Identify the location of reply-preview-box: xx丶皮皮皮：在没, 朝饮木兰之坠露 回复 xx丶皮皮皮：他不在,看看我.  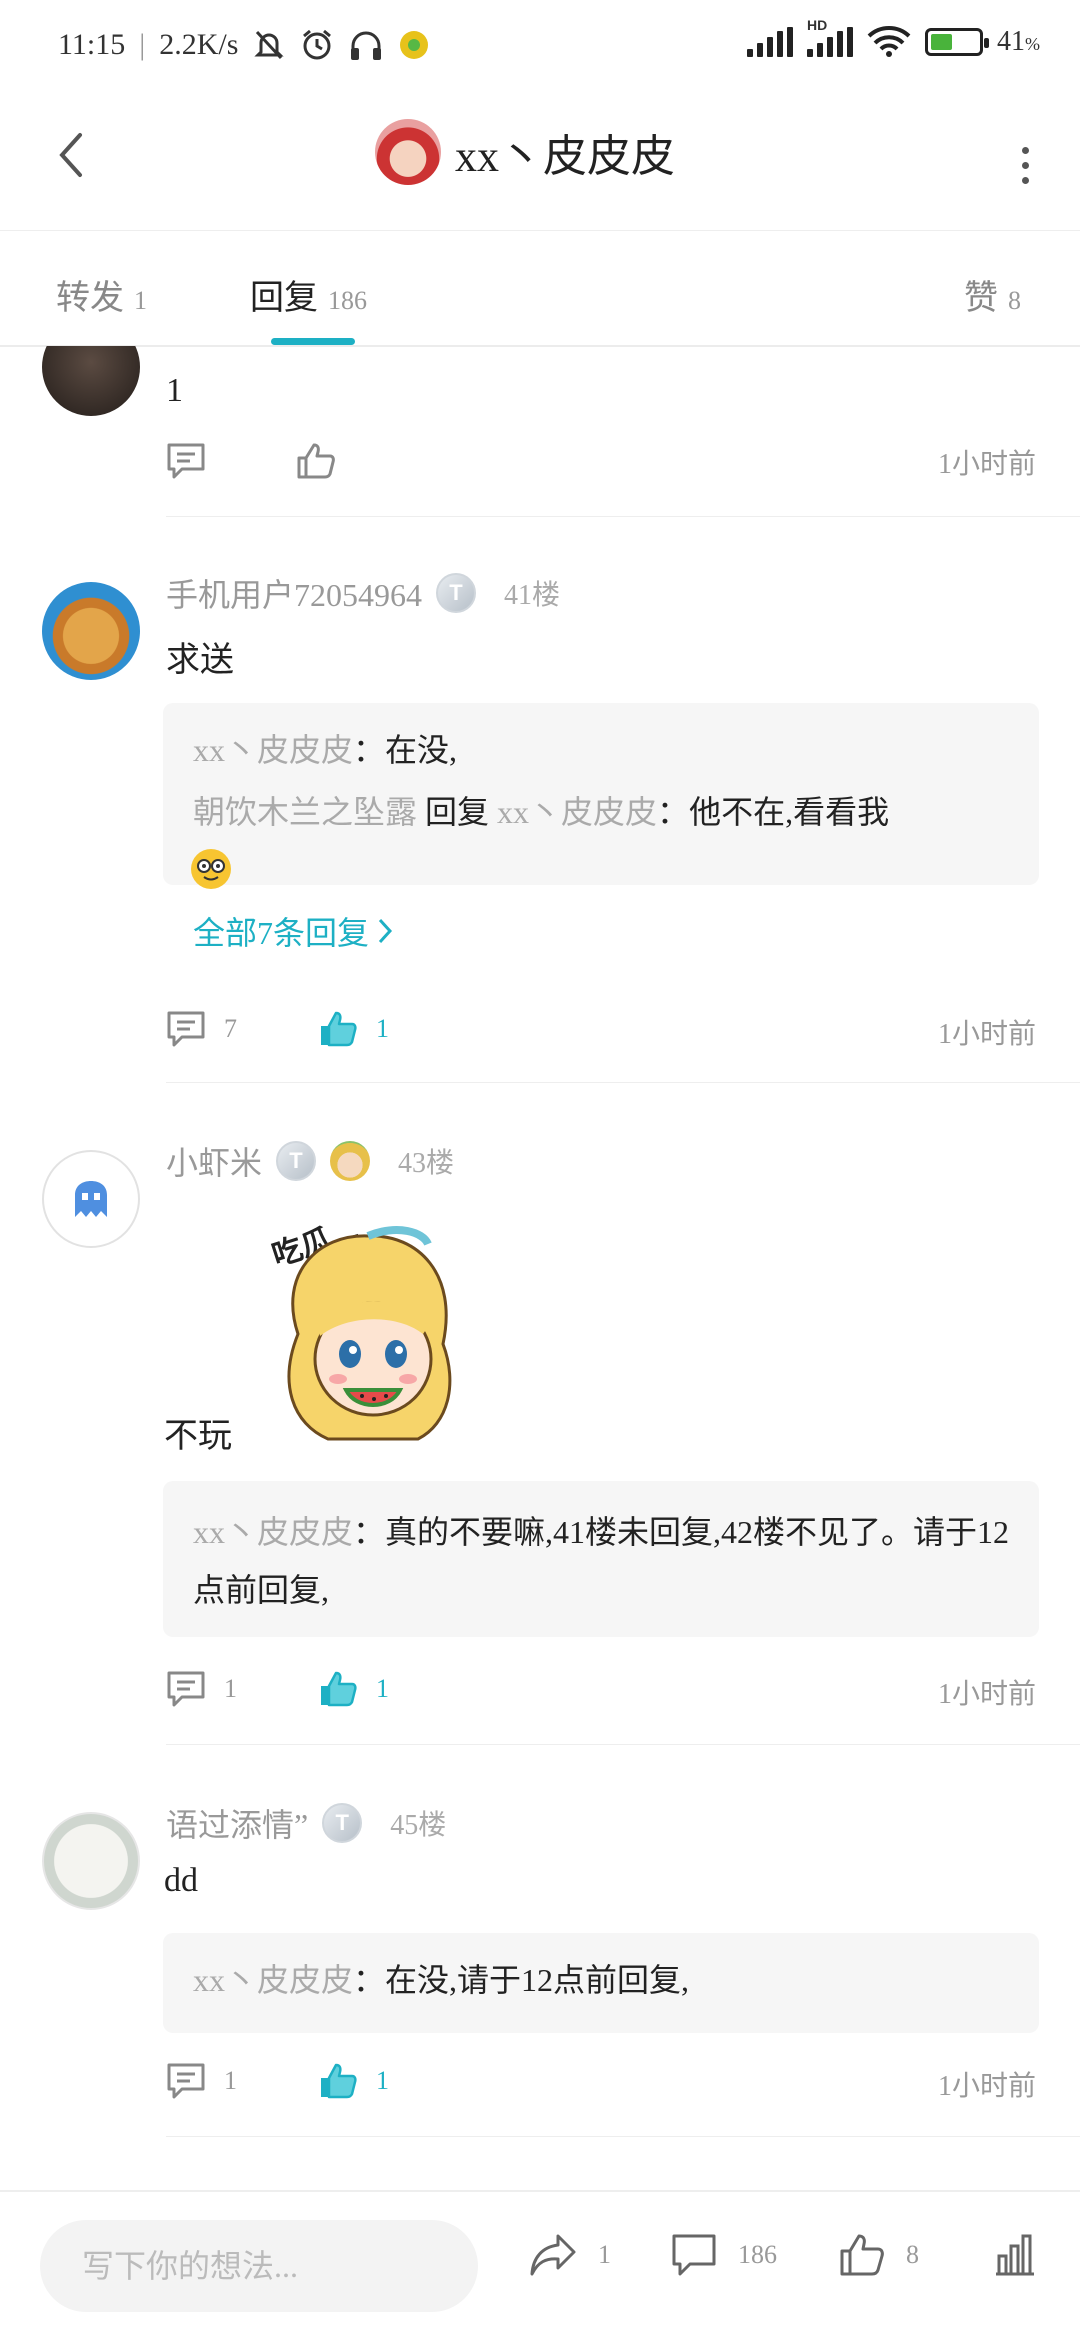
(601, 796).